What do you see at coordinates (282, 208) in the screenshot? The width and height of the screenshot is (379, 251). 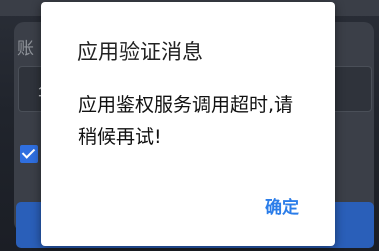 I see `confirm-button: 确定` at bounding box center [282, 208].